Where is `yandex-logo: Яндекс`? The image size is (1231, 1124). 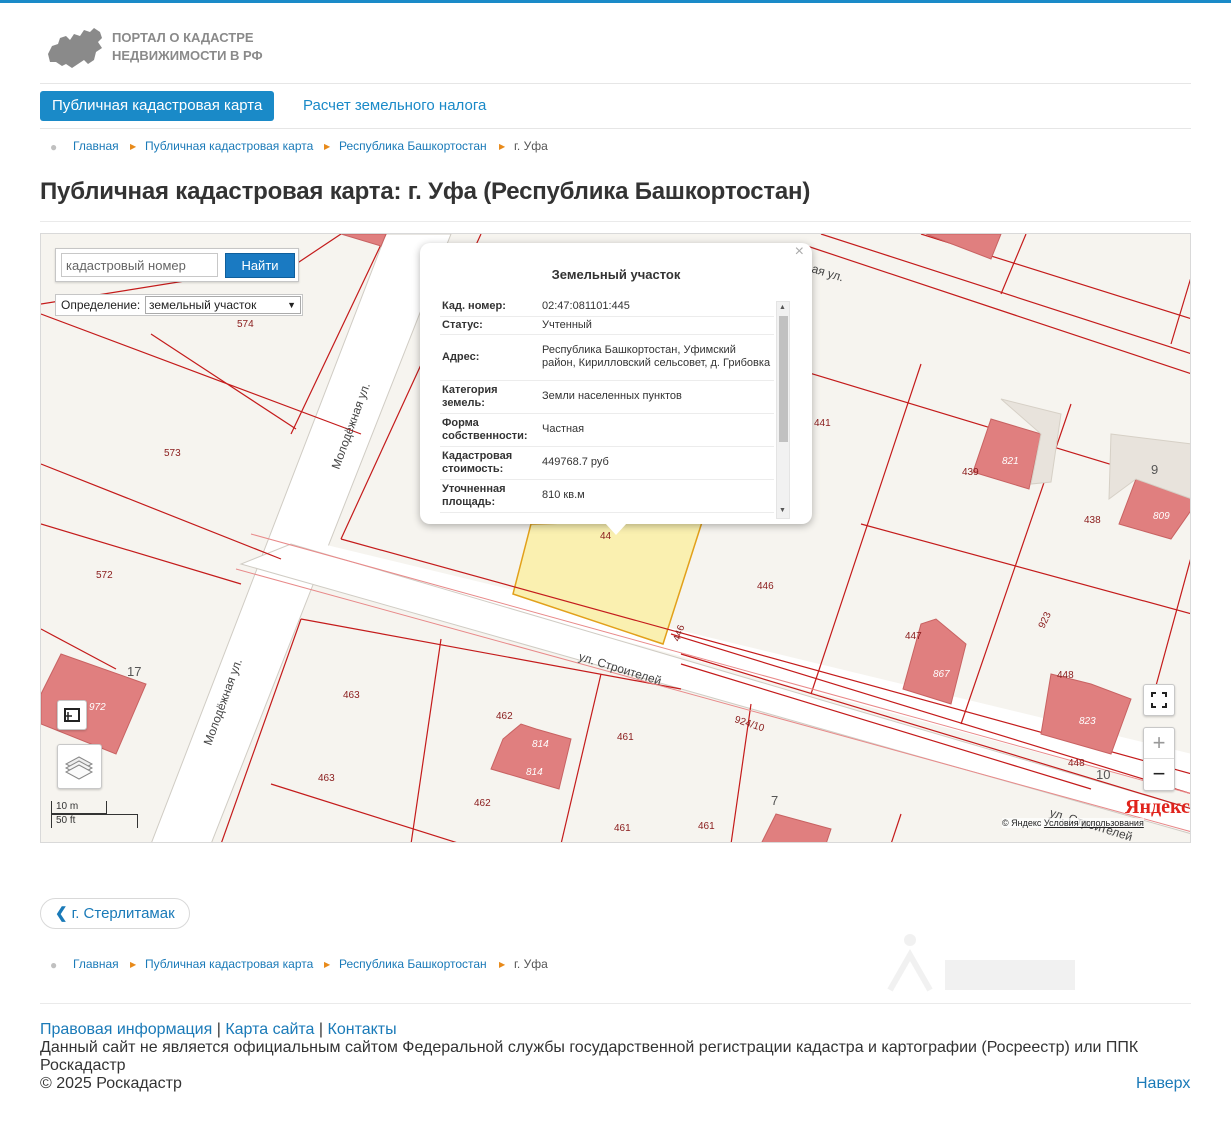
yandex-logo: Яндекс is located at coordinates (1157, 807).